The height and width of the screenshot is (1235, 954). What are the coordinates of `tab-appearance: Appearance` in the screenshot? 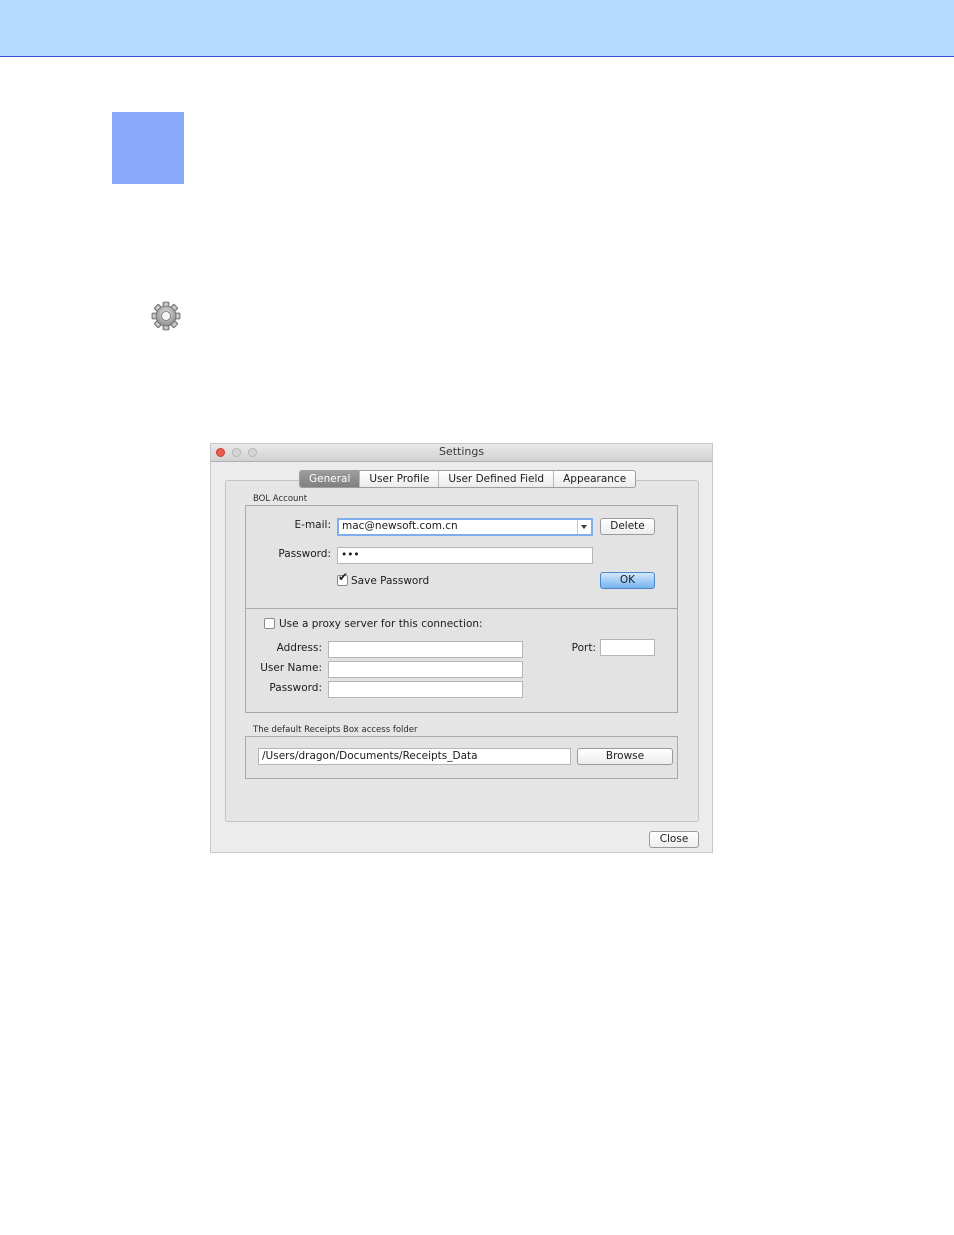 It's located at (594, 479).